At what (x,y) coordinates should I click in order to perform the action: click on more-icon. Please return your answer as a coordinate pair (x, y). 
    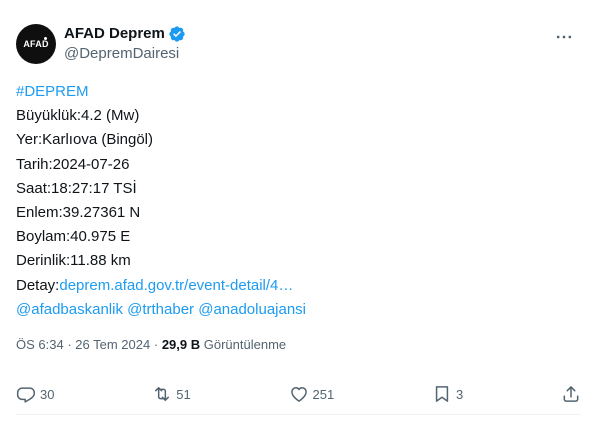
    Looking at the image, I should click on (564, 37).